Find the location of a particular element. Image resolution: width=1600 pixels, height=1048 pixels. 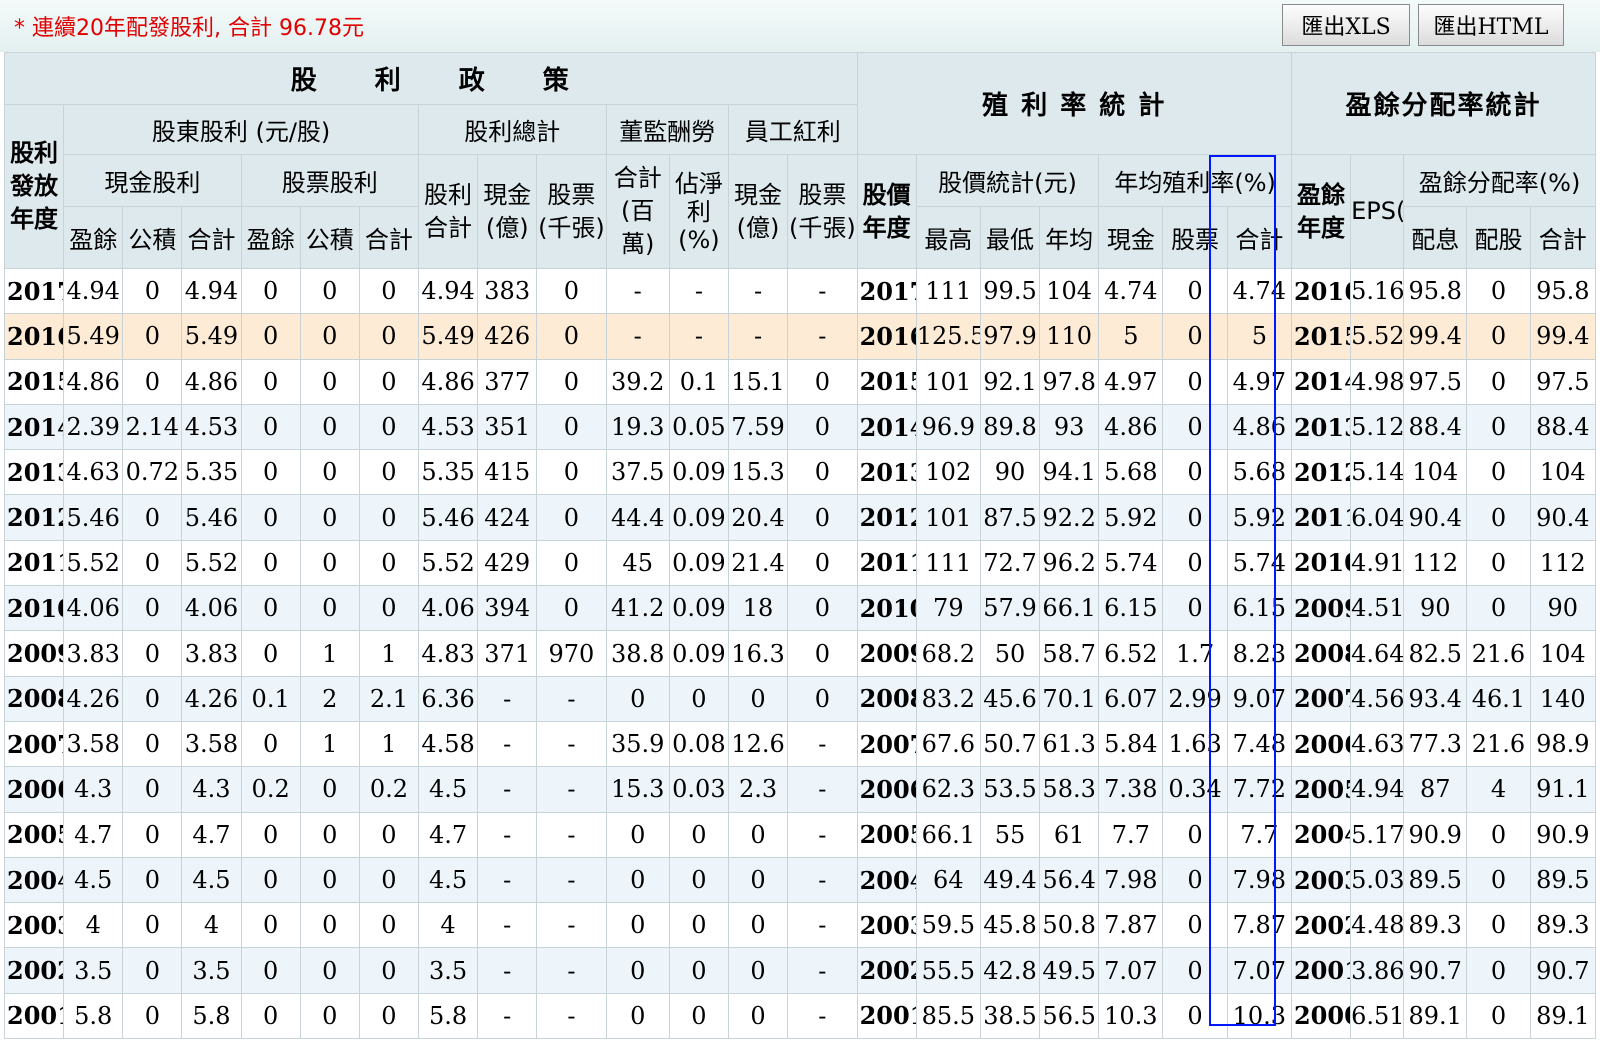

table-cell: 98.9 is located at coordinates (1563, 744).